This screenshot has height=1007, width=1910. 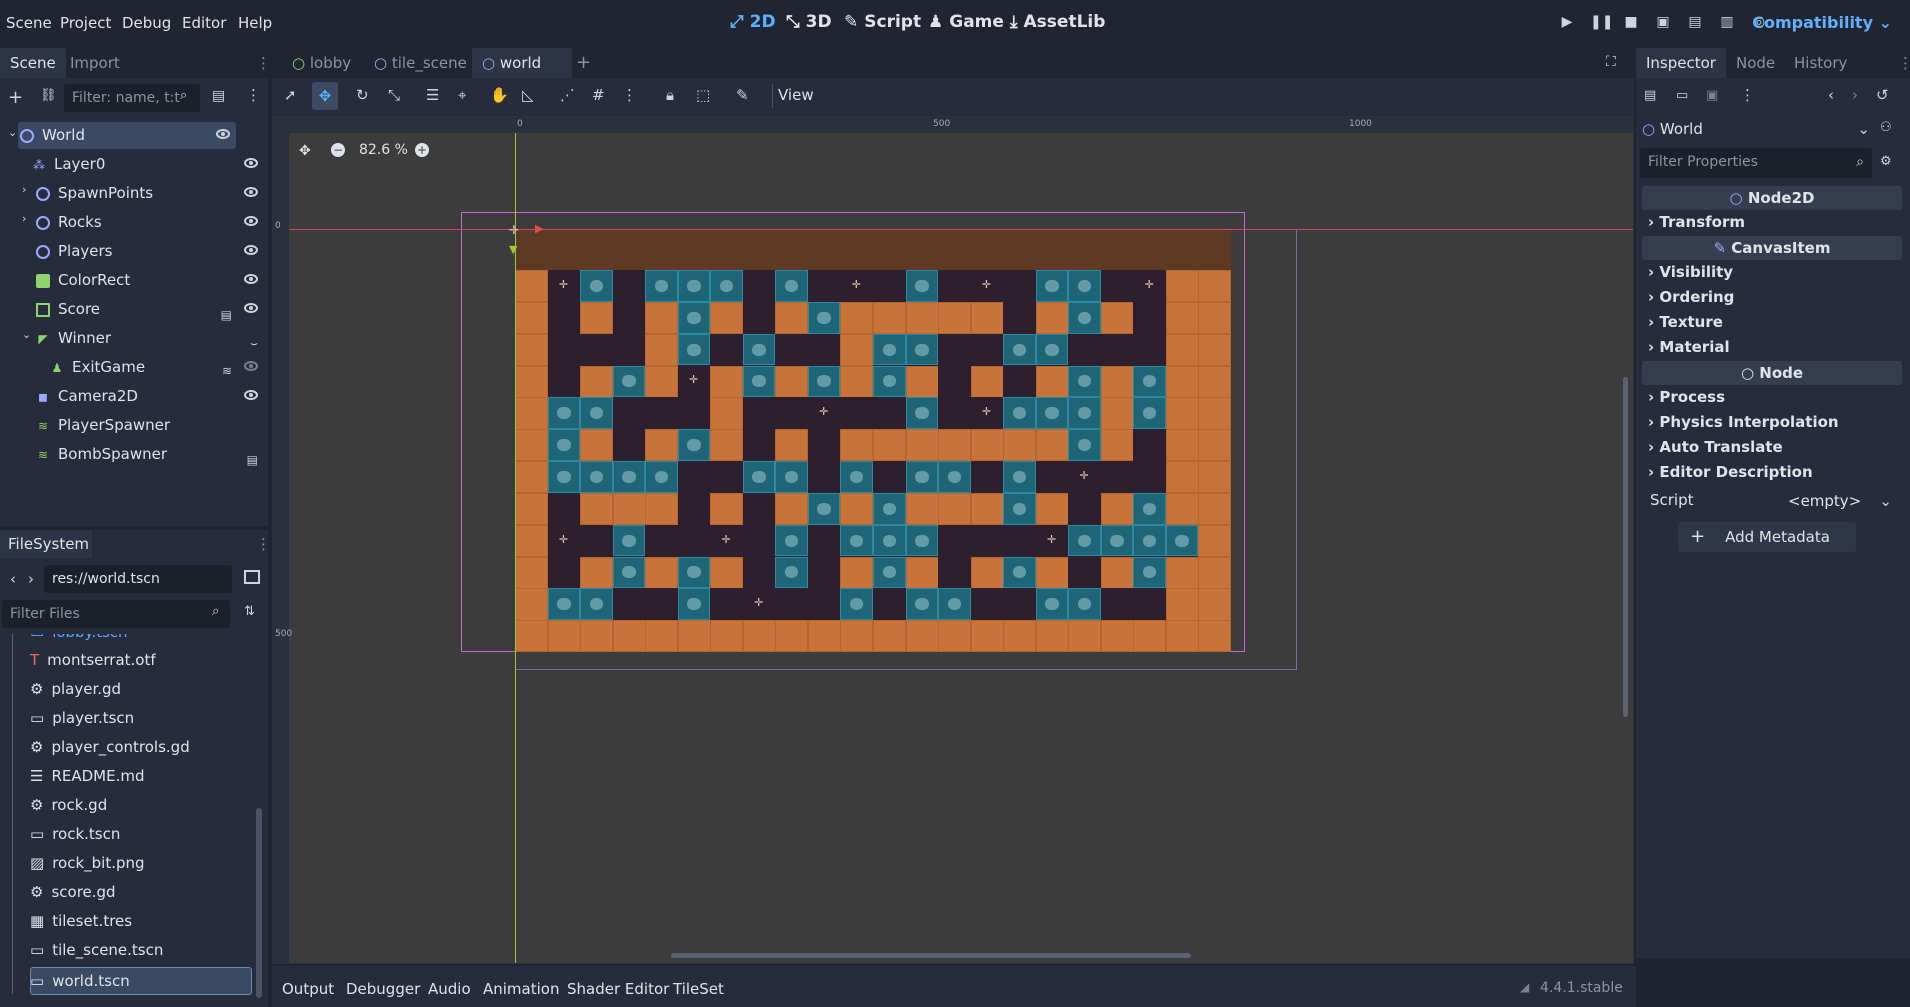 I want to click on scene-menu-icon: ⋮, so click(x=253, y=95).